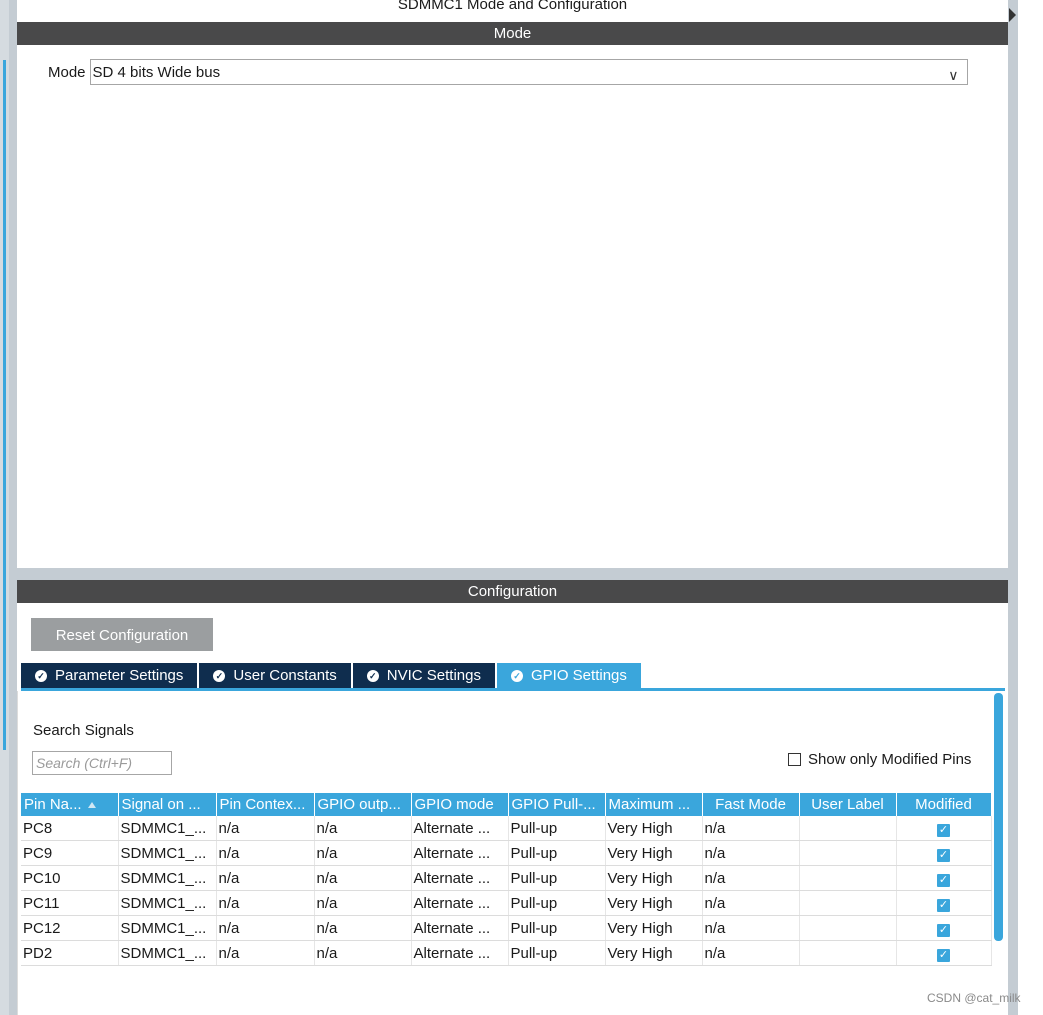 The width and height of the screenshot is (1043, 1015). What do you see at coordinates (512, 591) in the screenshot?
I see `configuration-section-header: Configuration` at bounding box center [512, 591].